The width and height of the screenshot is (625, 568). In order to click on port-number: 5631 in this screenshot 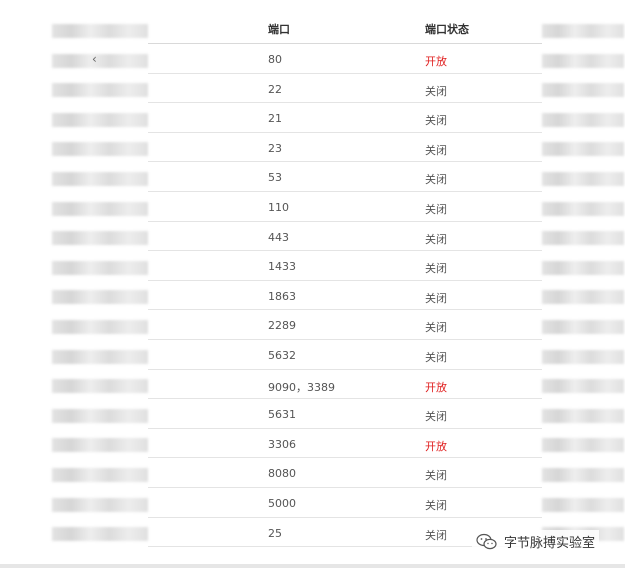, I will do `click(282, 415)`.